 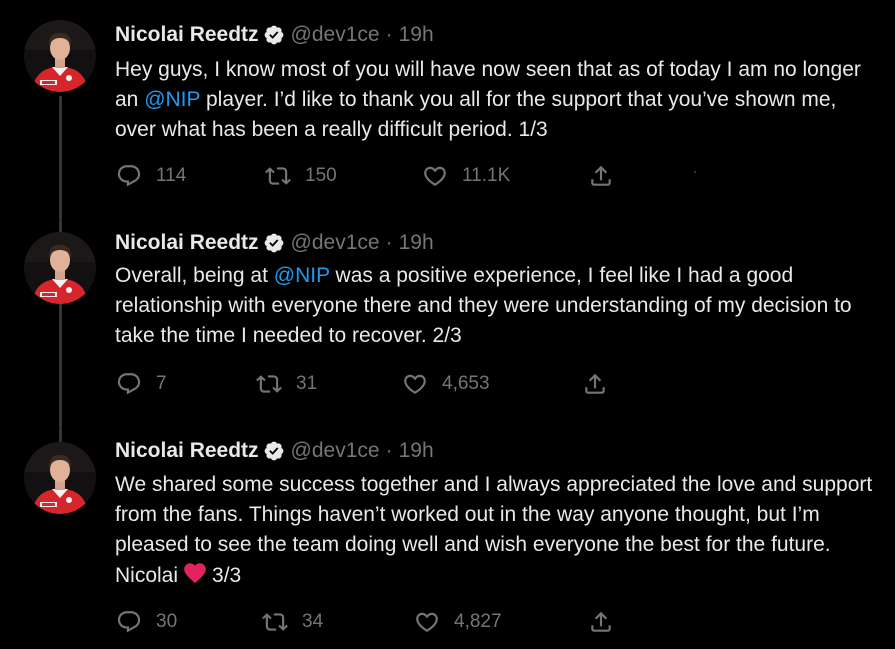 What do you see at coordinates (366, 176) in the screenshot?
I see `tweet-actions: 114 150 11.1K` at bounding box center [366, 176].